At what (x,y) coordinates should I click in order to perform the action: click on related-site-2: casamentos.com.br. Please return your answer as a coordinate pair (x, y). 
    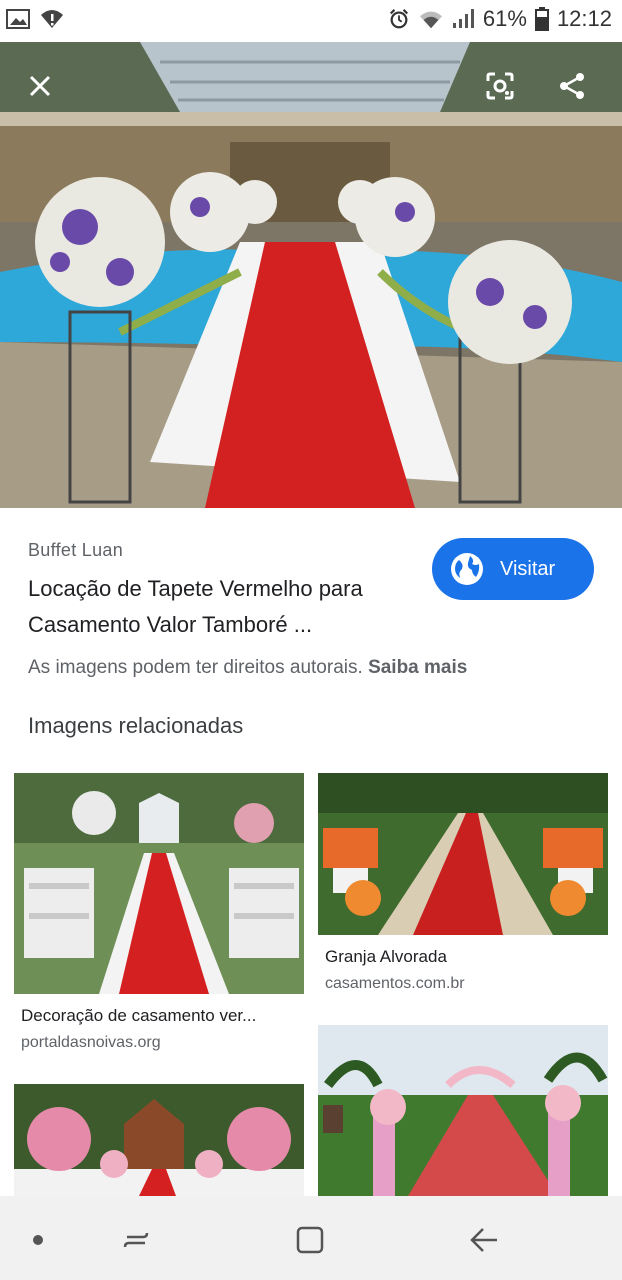
    Looking at the image, I should click on (395, 984).